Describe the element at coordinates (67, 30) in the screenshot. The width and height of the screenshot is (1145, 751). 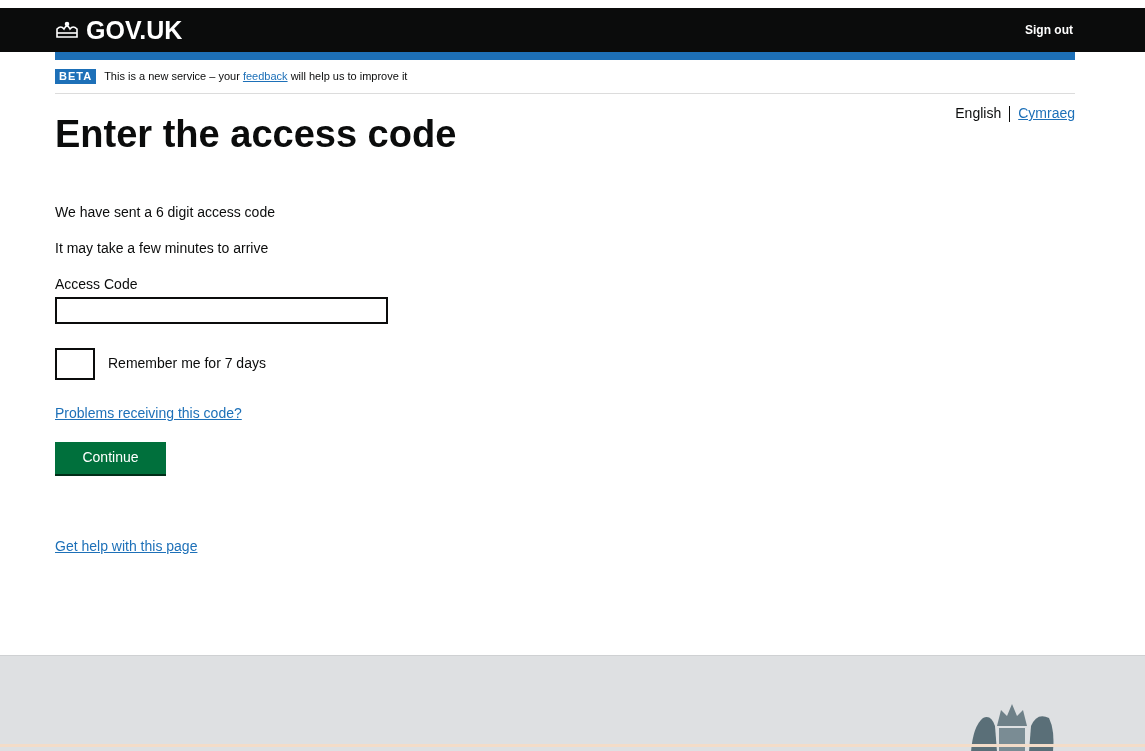
I see `crown-icon` at that location.